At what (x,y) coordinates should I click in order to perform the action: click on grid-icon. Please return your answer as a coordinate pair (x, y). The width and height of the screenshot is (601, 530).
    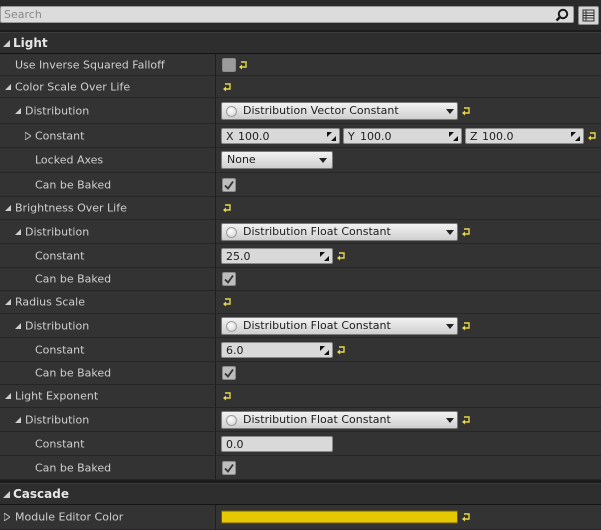
    Looking at the image, I should click on (588, 15).